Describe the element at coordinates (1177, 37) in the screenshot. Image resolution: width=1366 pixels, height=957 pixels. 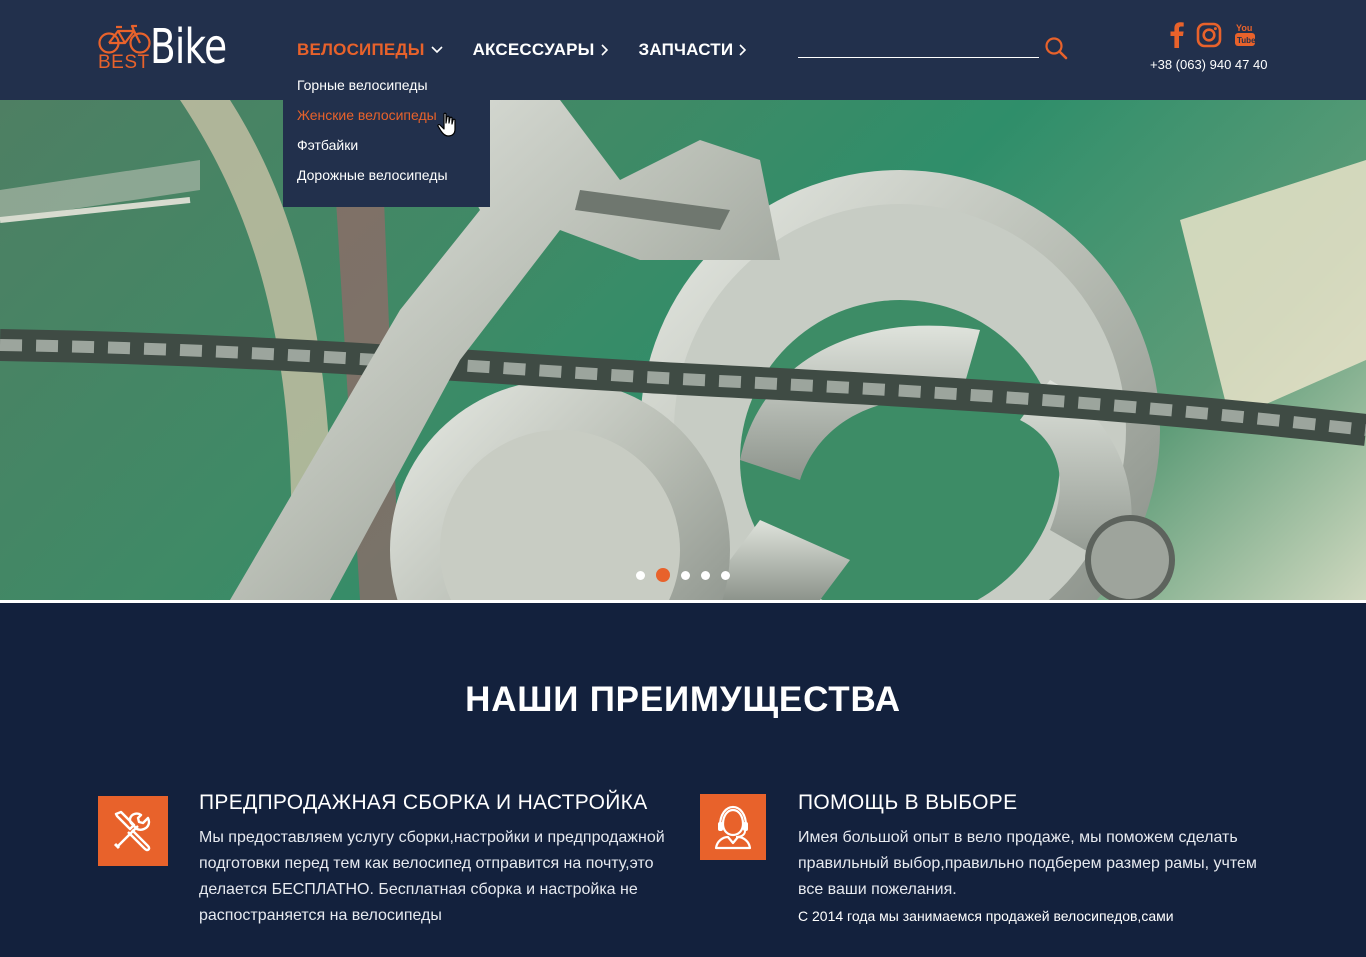
I see `facebook-icon` at that location.